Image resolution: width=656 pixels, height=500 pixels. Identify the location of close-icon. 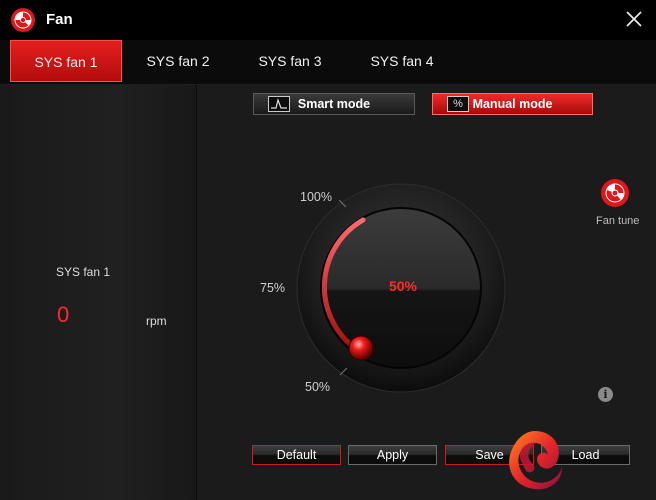
(634, 19).